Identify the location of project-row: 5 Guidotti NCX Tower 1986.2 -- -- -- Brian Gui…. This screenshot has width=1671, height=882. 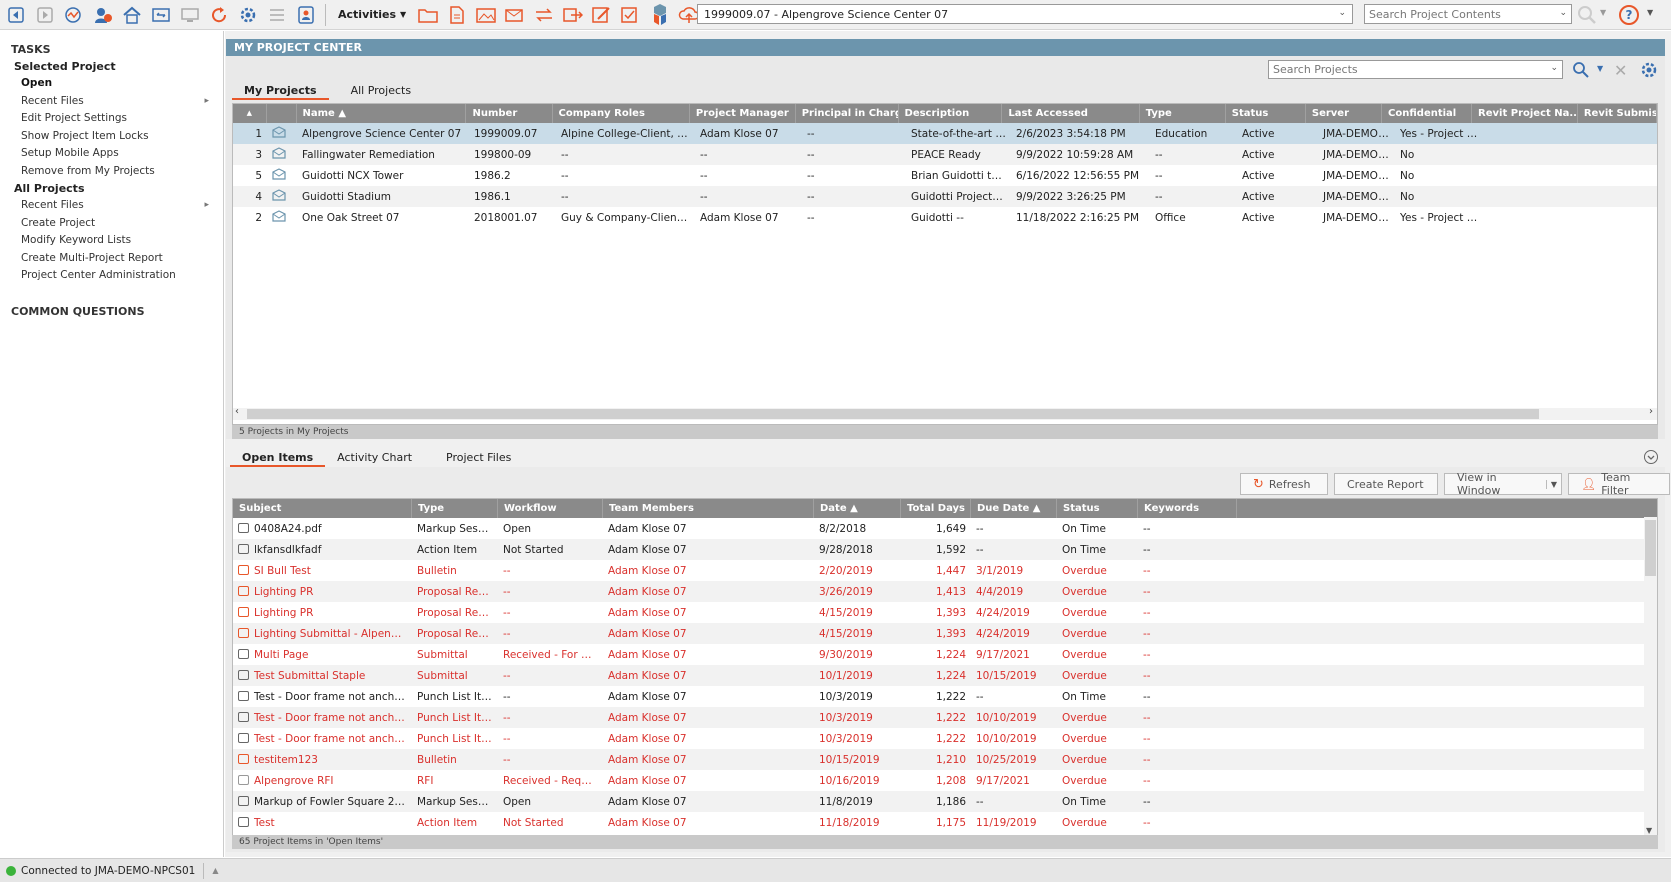
(945, 175).